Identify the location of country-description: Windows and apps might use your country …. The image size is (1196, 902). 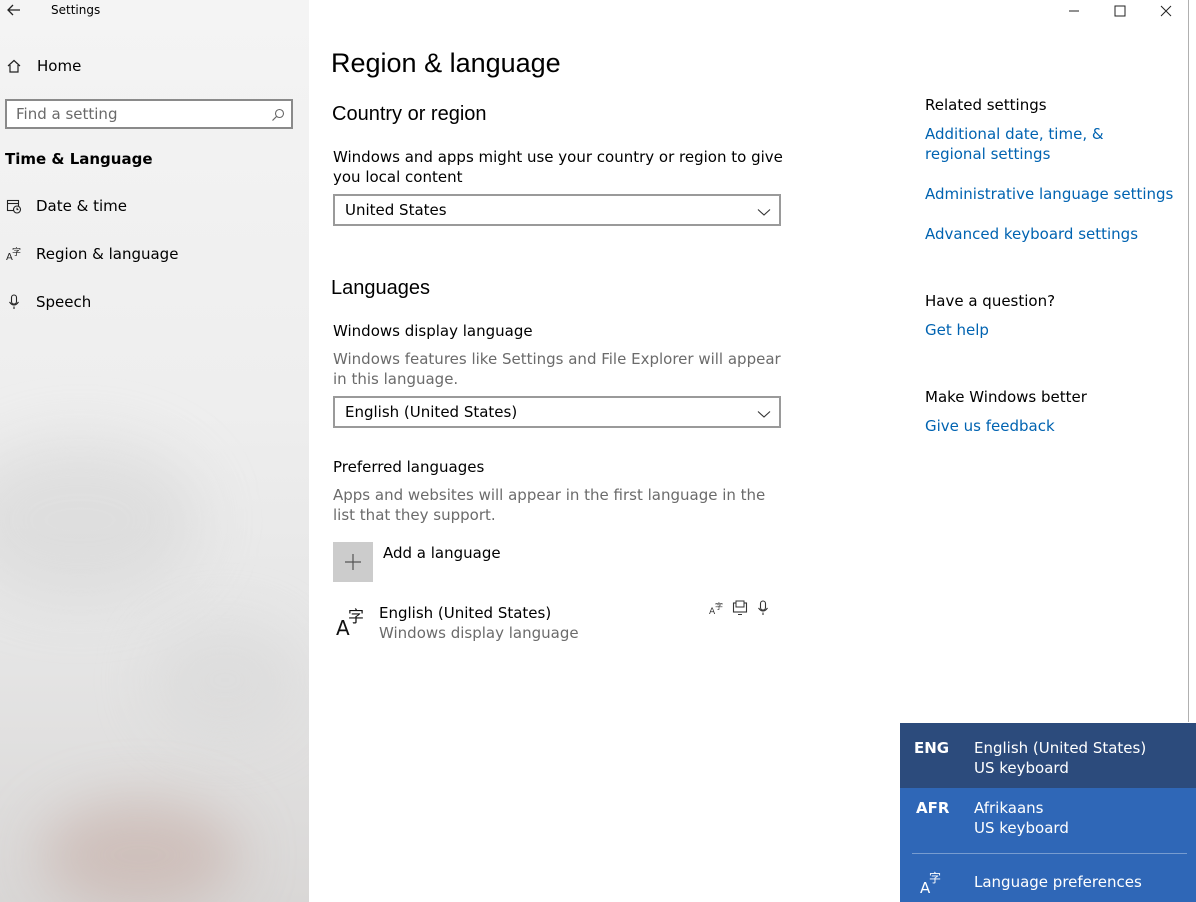
(558, 167).